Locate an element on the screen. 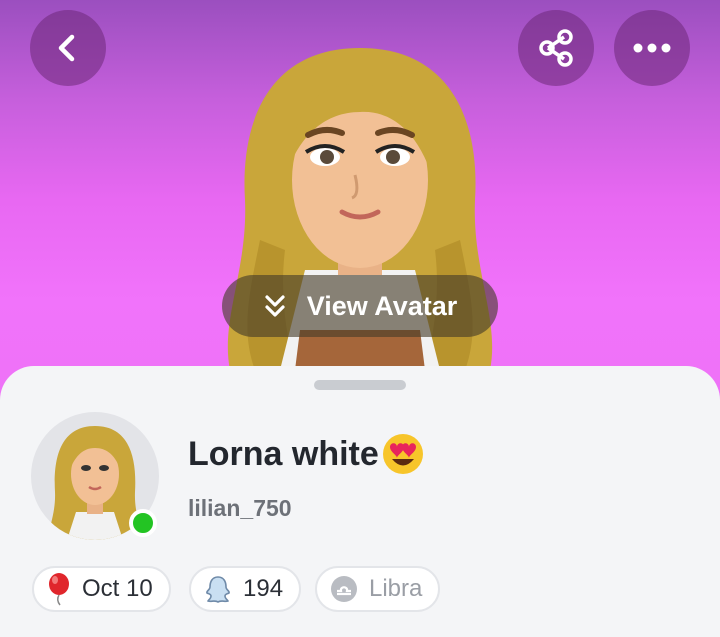  zodiac-chip: Libra is located at coordinates (378, 589).